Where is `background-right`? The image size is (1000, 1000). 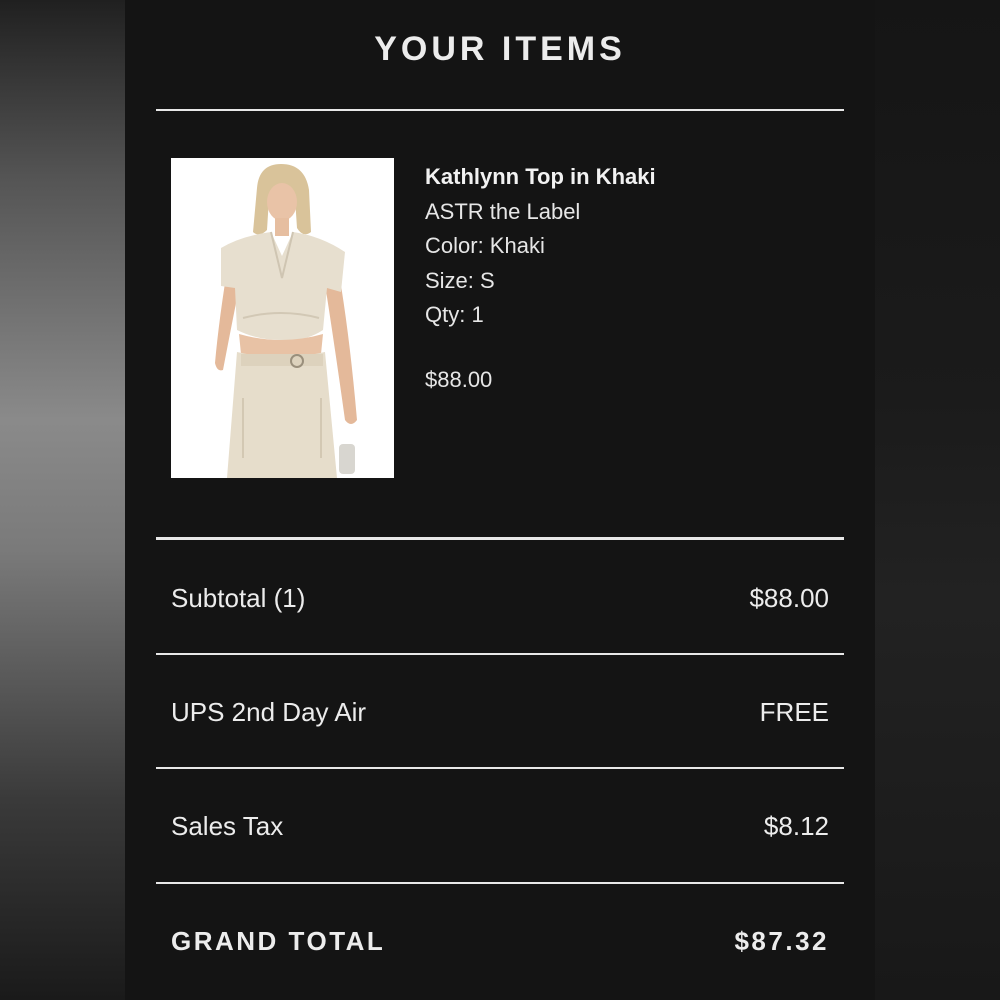
background-right is located at coordinates (937, 500).